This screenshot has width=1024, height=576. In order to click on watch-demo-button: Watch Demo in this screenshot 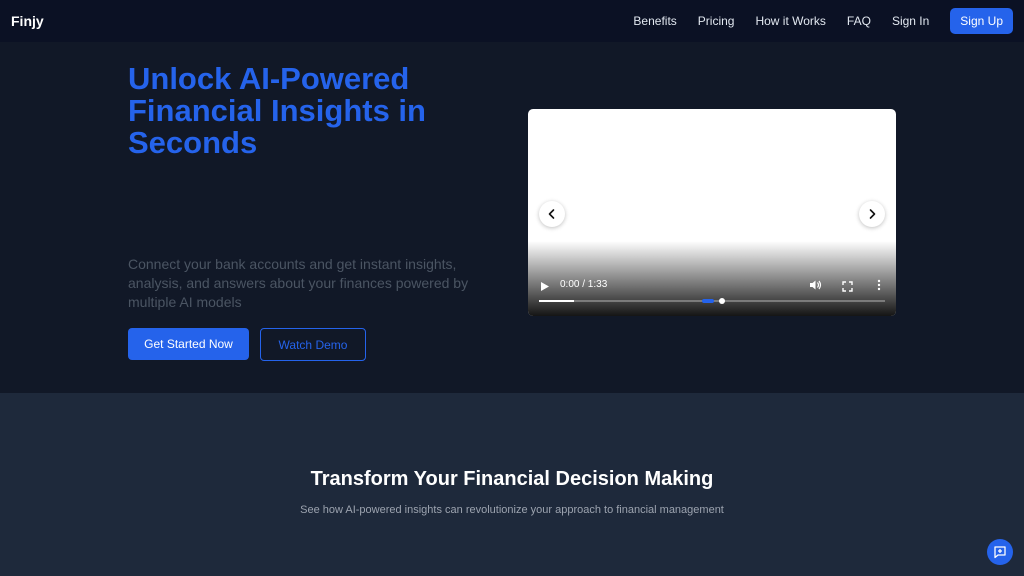, I will do `click(313, 344)`.